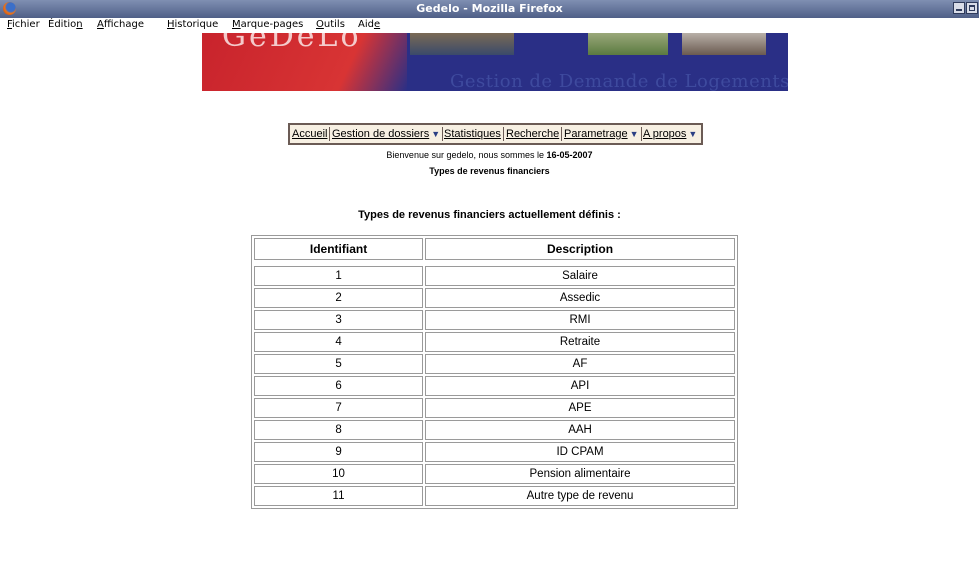 Image resolution: width=979 pixels, height=574 pixels. I want to click on menu-historique: Historique, so click(192, 24).